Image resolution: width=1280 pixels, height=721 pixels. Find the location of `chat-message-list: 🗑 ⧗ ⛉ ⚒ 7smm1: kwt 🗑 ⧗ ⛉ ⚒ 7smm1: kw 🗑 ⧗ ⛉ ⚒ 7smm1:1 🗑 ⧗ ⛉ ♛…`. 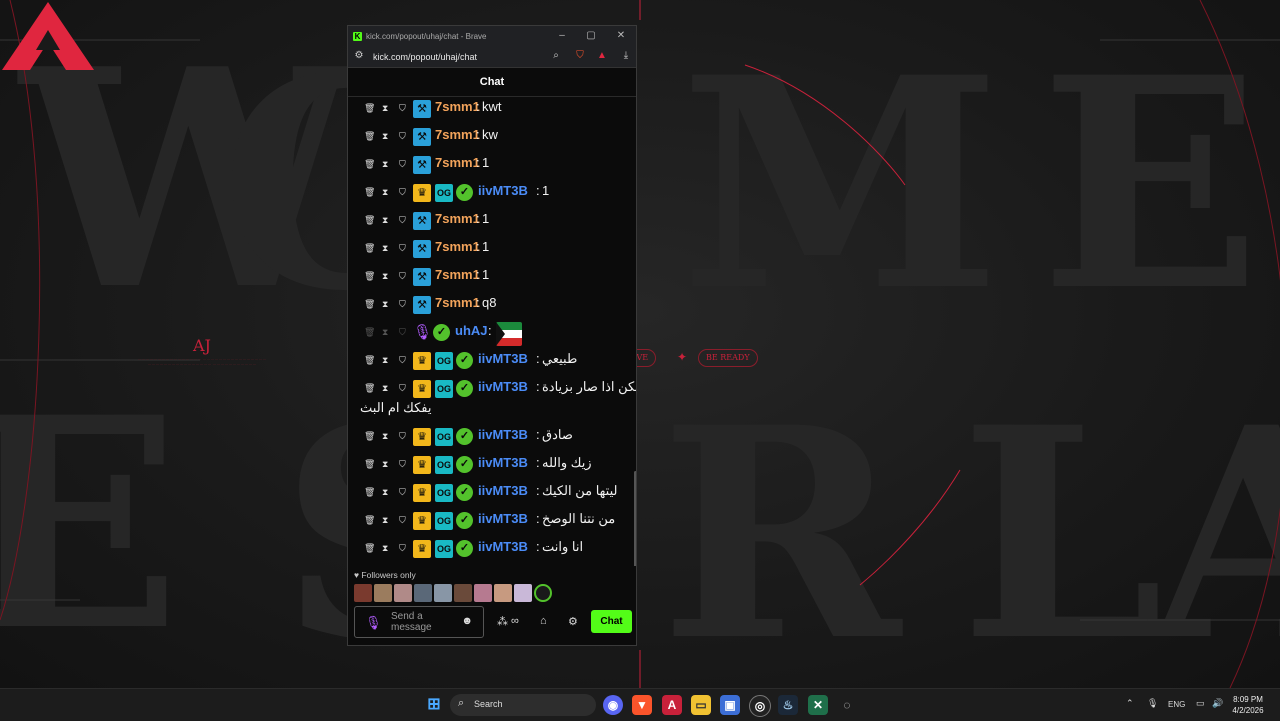

chat-message-list: 🗑 ⧗ ⛉ ⚒ 7smm1: kwt 🗑 ⧗ ⛉ ⚒ 7smm1: kw 🗑 ⧗ ⛉ ⚒ 7smm1:1 🗑 ⧗ ⛉ ♛… is located at coordinates (492, 331).